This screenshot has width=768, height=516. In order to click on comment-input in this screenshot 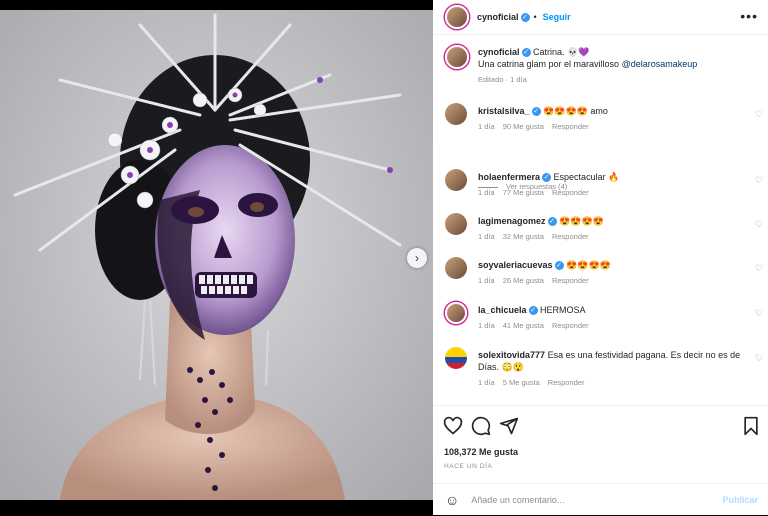, I will do `click(591, 500)`.